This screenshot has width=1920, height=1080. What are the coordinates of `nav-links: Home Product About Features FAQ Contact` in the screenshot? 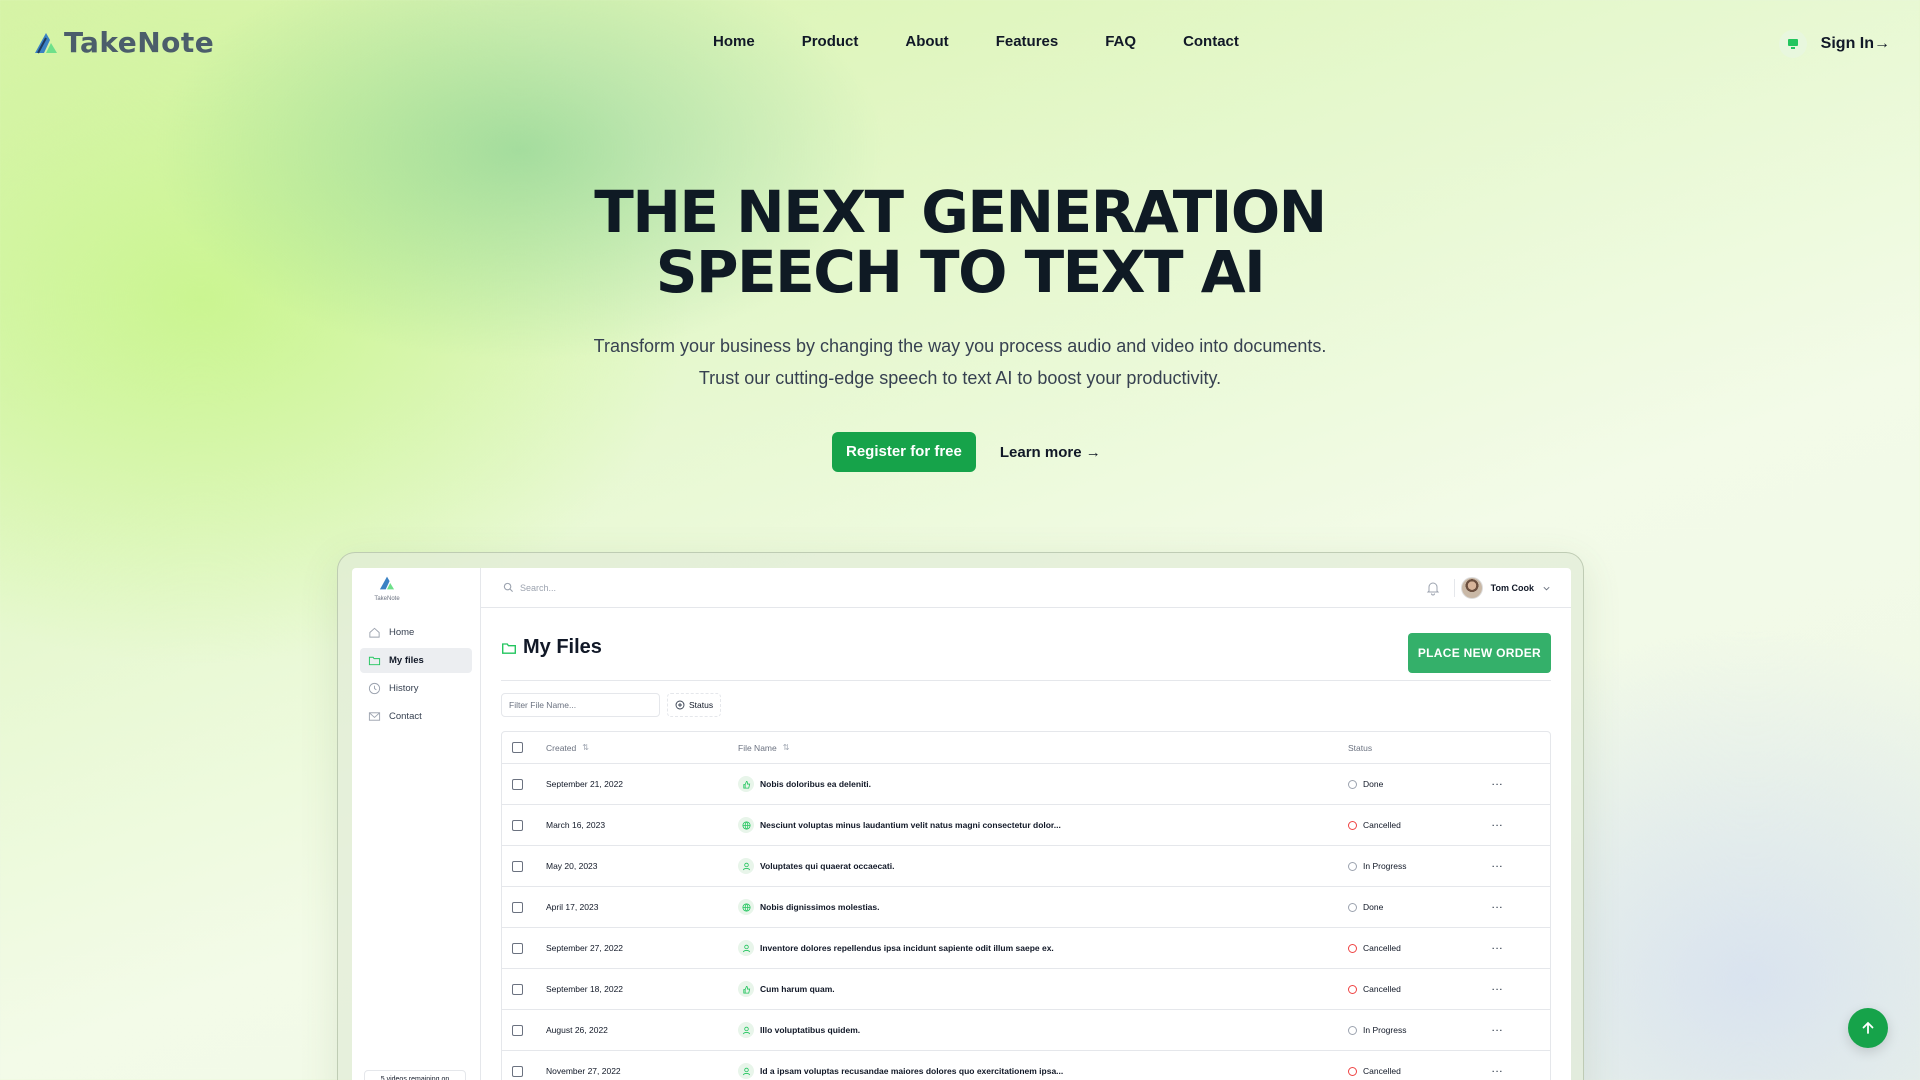 It's located at (999, 41).